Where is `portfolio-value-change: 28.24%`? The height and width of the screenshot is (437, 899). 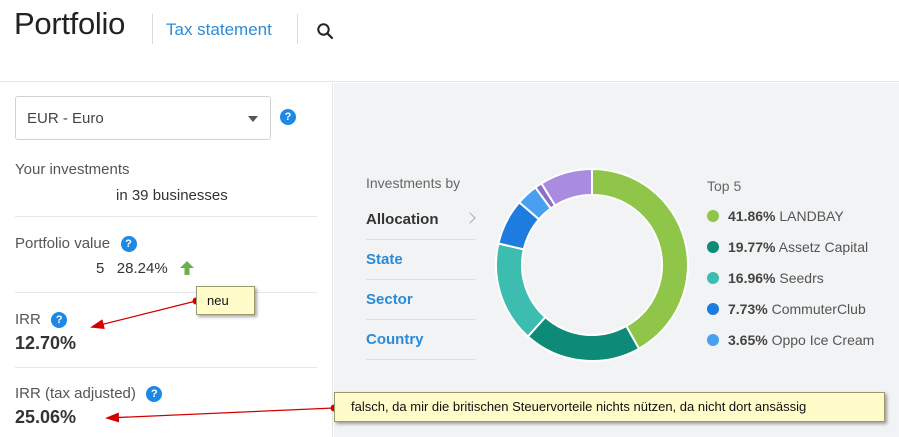 portfolio-value-change: 28.24% is located at coordinates (142, 268).